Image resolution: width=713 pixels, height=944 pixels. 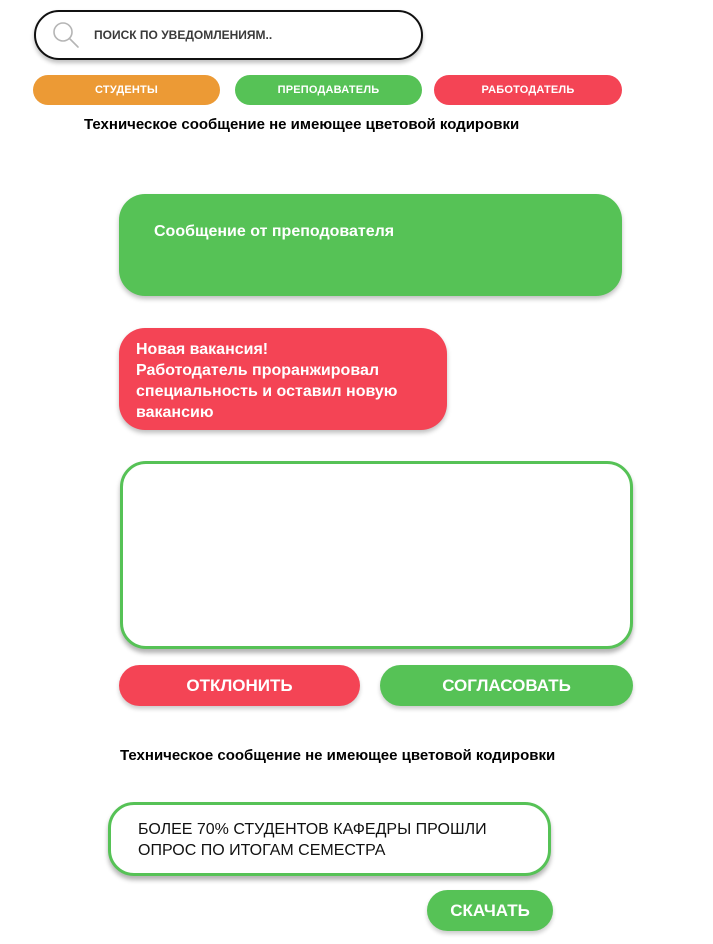 What do you see at coordinates (126, 90) in the screenshot?
I see `filter-students-button: СТУДЕНТЫ` at bounding box center [126, 90].